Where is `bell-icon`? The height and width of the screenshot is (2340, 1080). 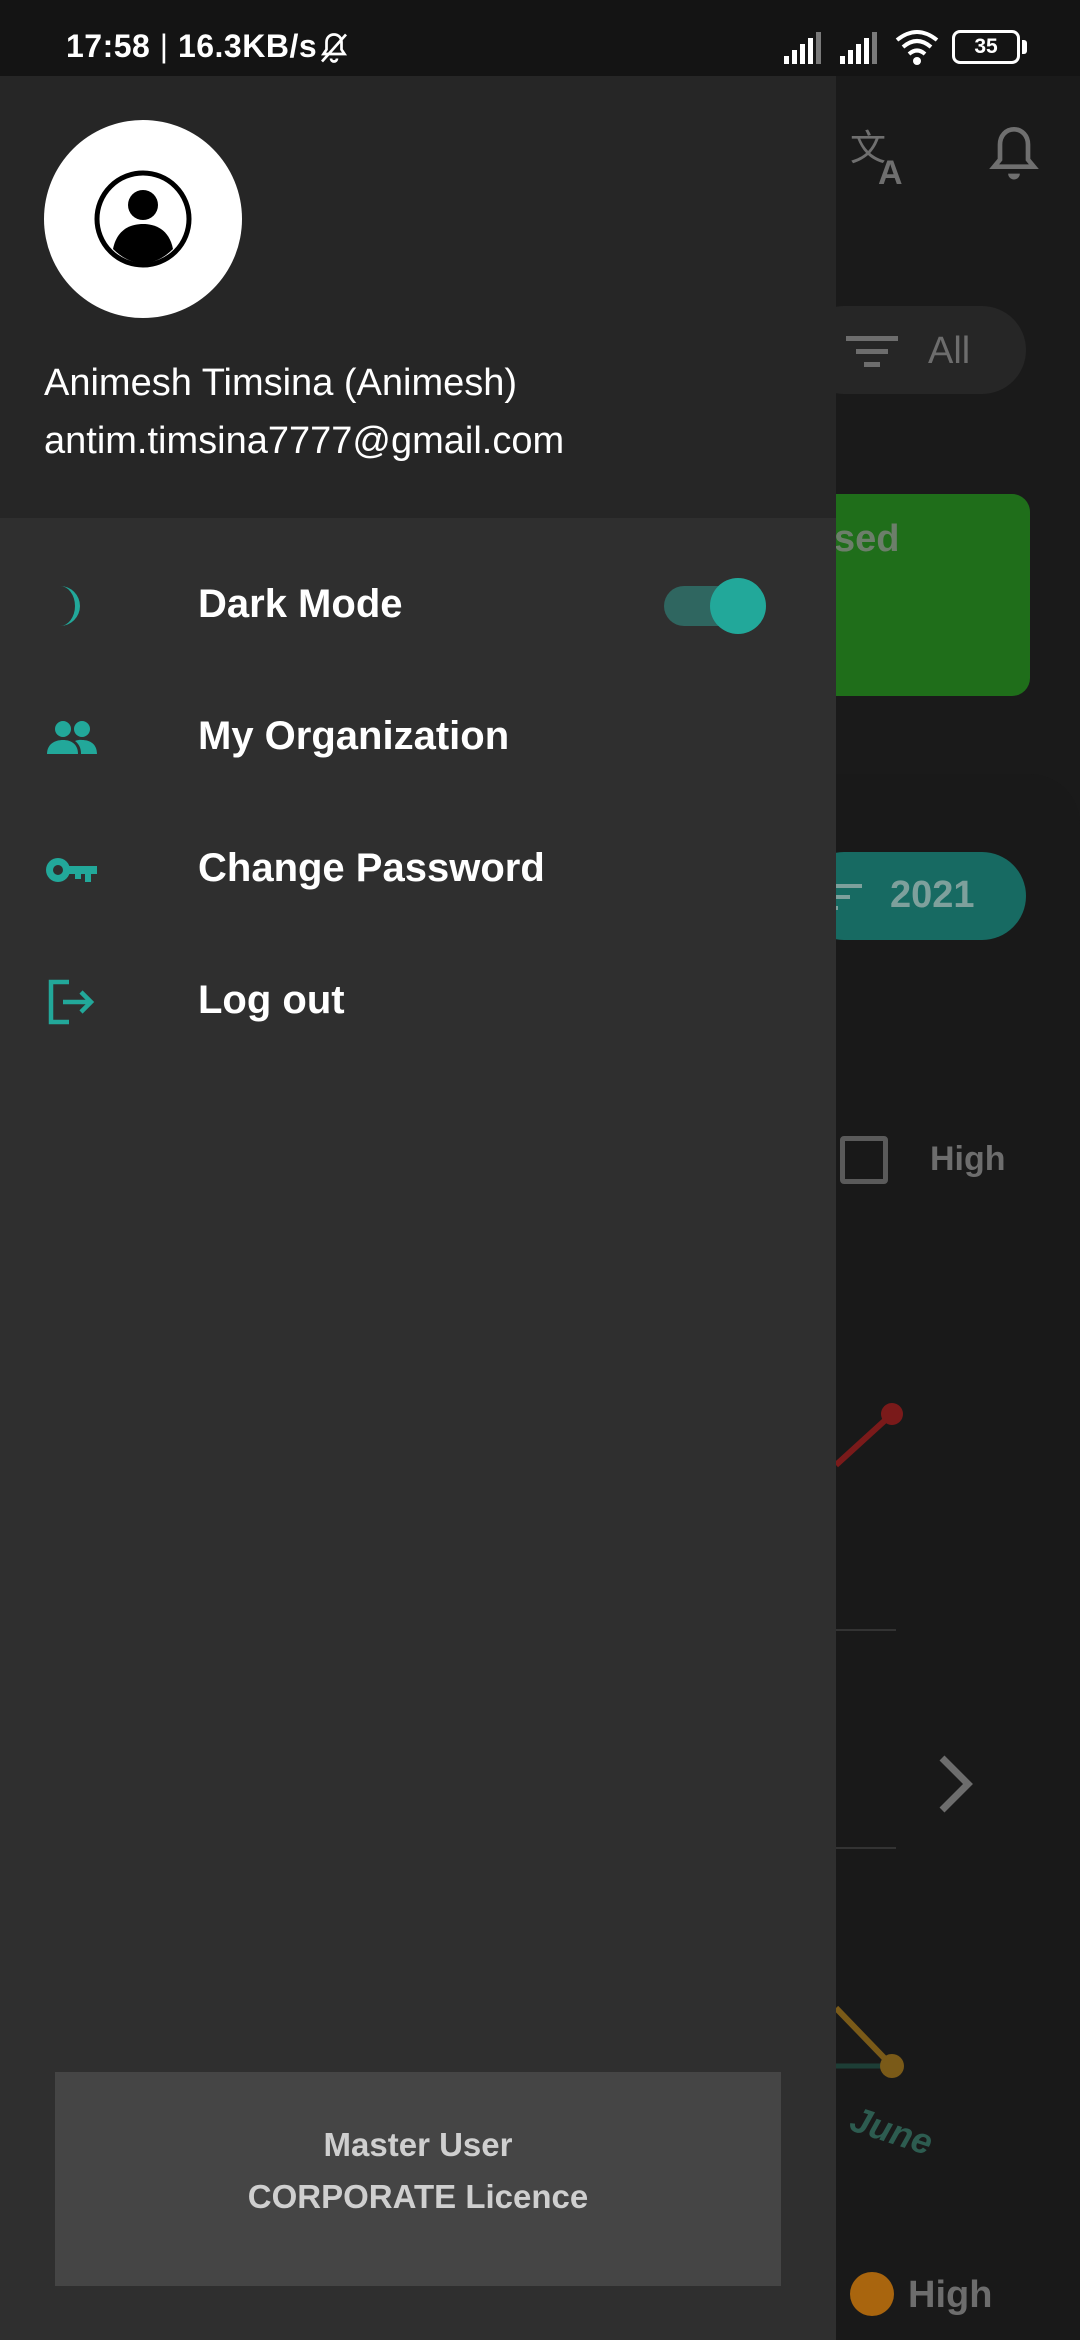
bell-icon is located at coordinates (1014, 155).